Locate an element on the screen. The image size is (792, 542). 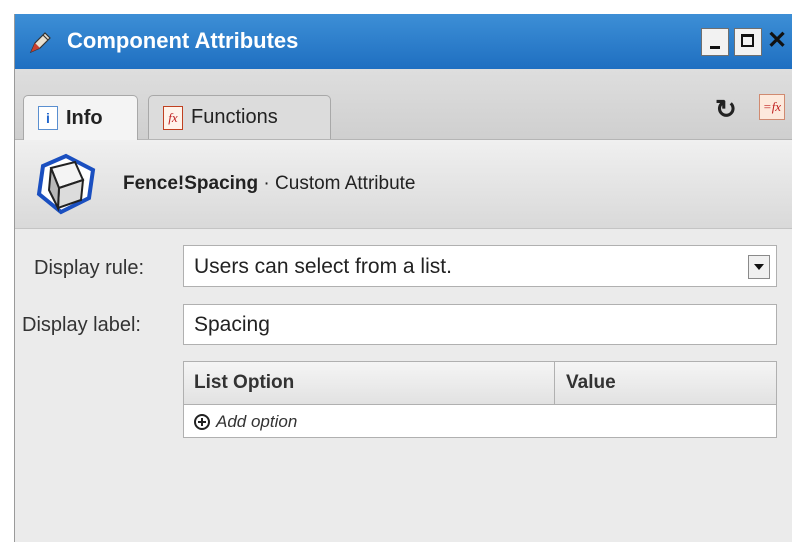
close-icon: ✕ is located at coordinates (777, 40).